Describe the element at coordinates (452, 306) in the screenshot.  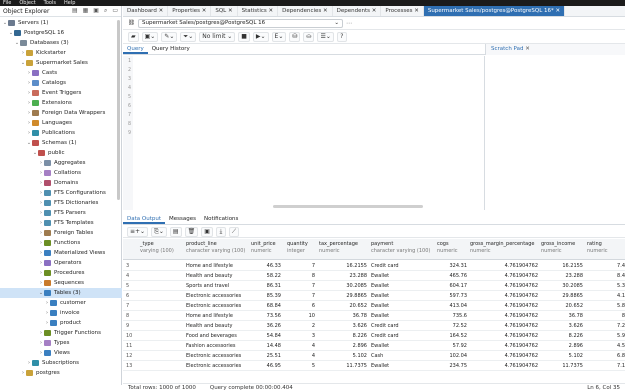
I see `table-cell: 413.04` at that location.